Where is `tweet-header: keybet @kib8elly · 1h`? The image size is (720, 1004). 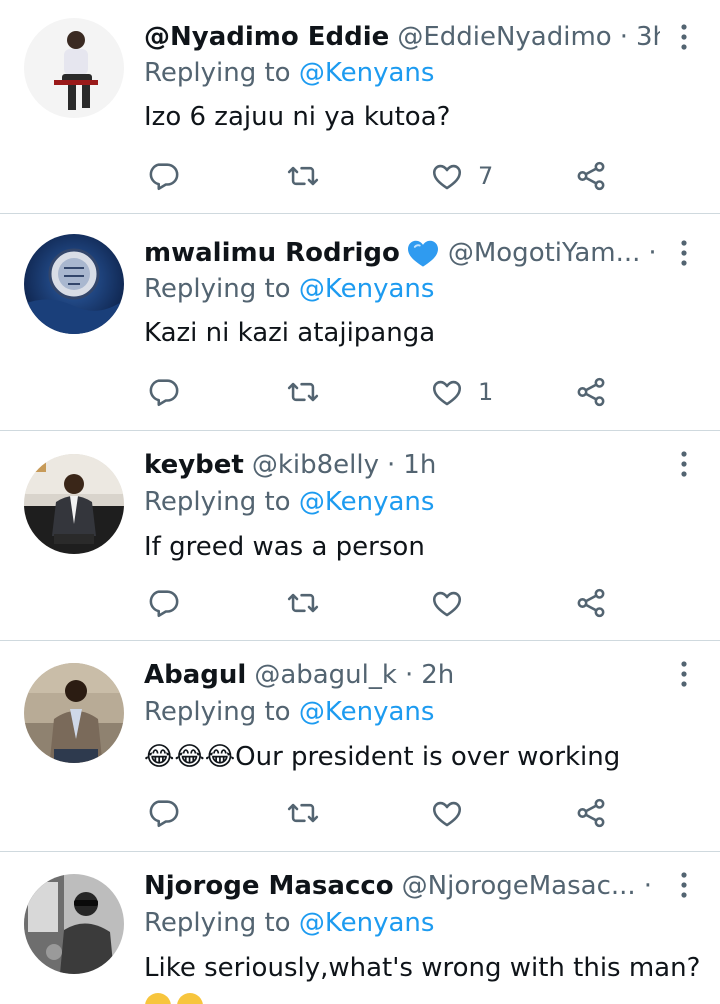
tweet-header: keybet @kib8elly · 1h is located at coordinates (402, 465).